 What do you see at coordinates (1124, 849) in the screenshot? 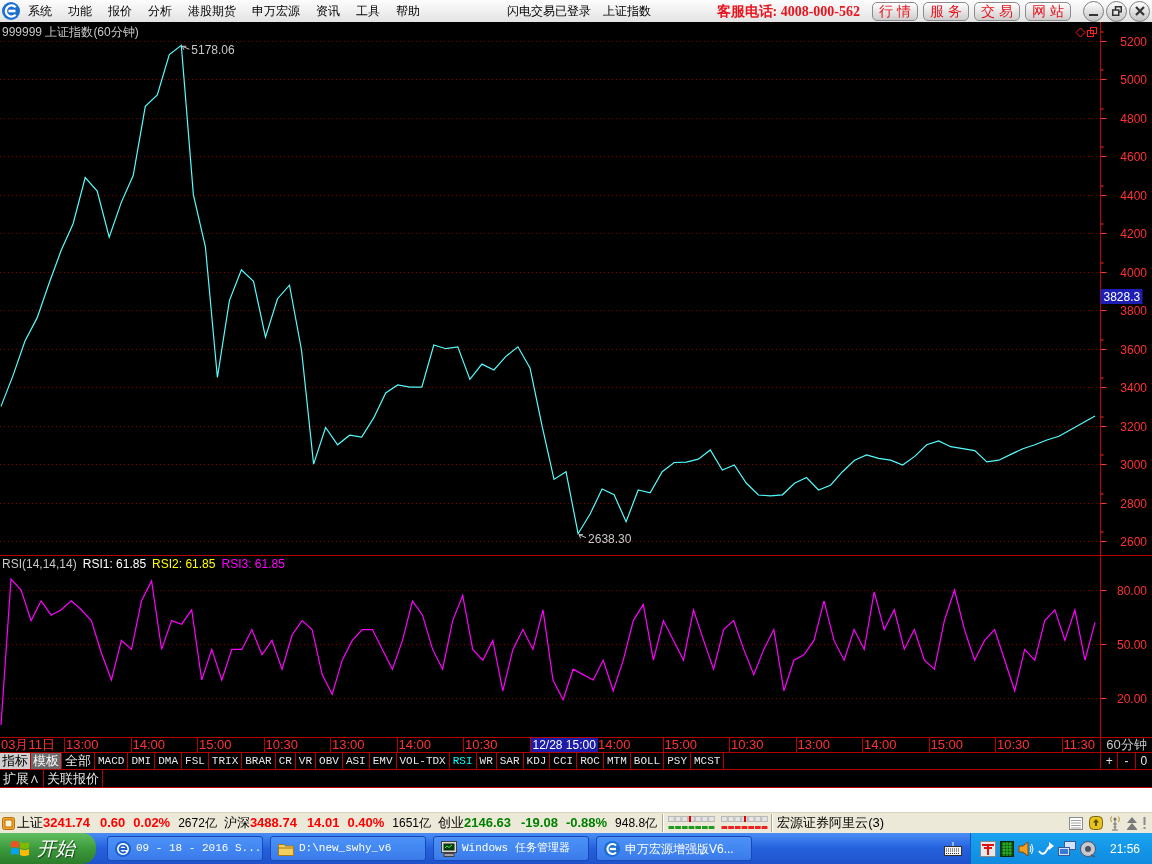
I see `clock-text: 21:56` at bounding box center [1124, 849].